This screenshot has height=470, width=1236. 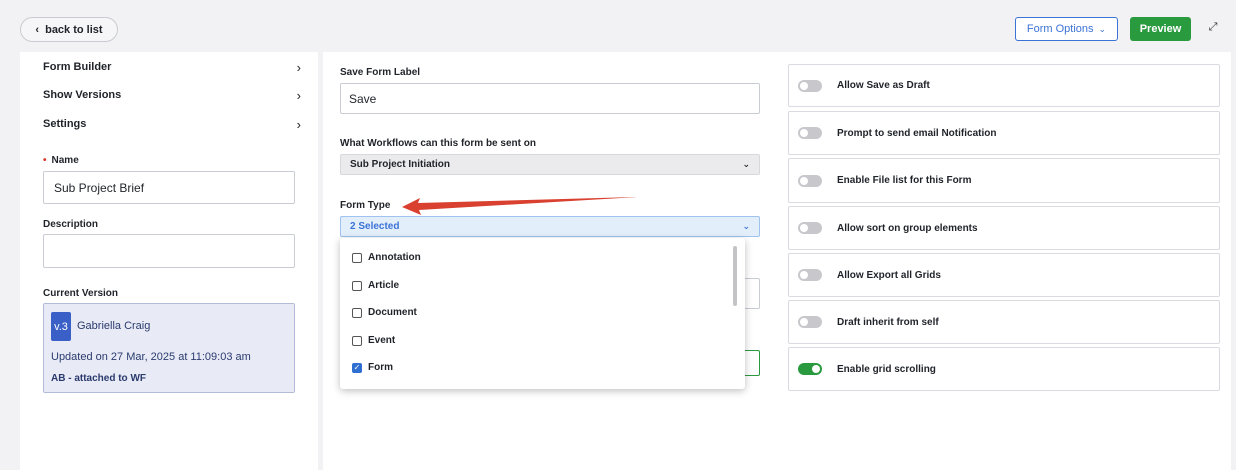 I want to click on expand-icon: ⤢, so click(x=1213, y=27).